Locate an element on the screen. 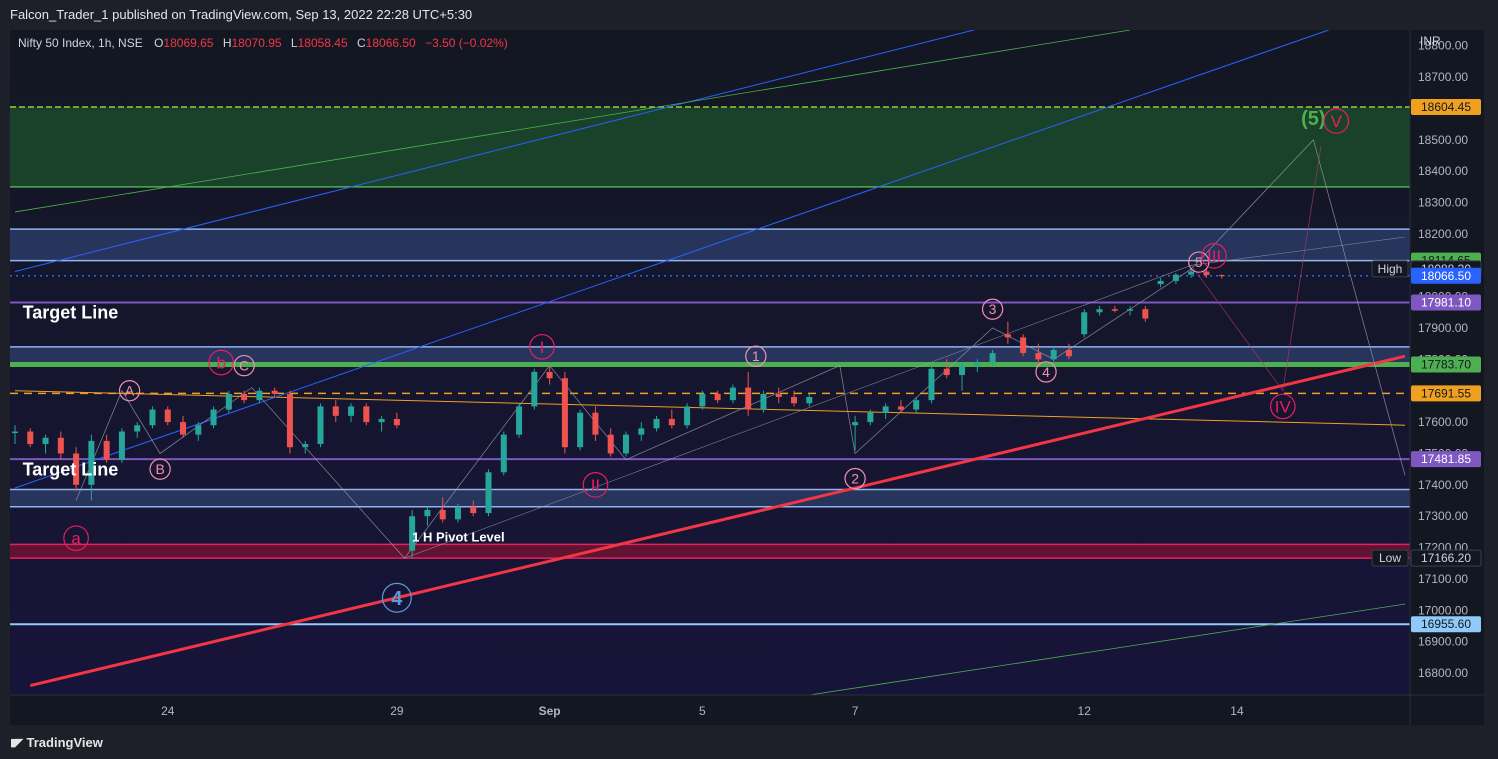  x-tick-label: 29 is located at coordinates (397, 711).